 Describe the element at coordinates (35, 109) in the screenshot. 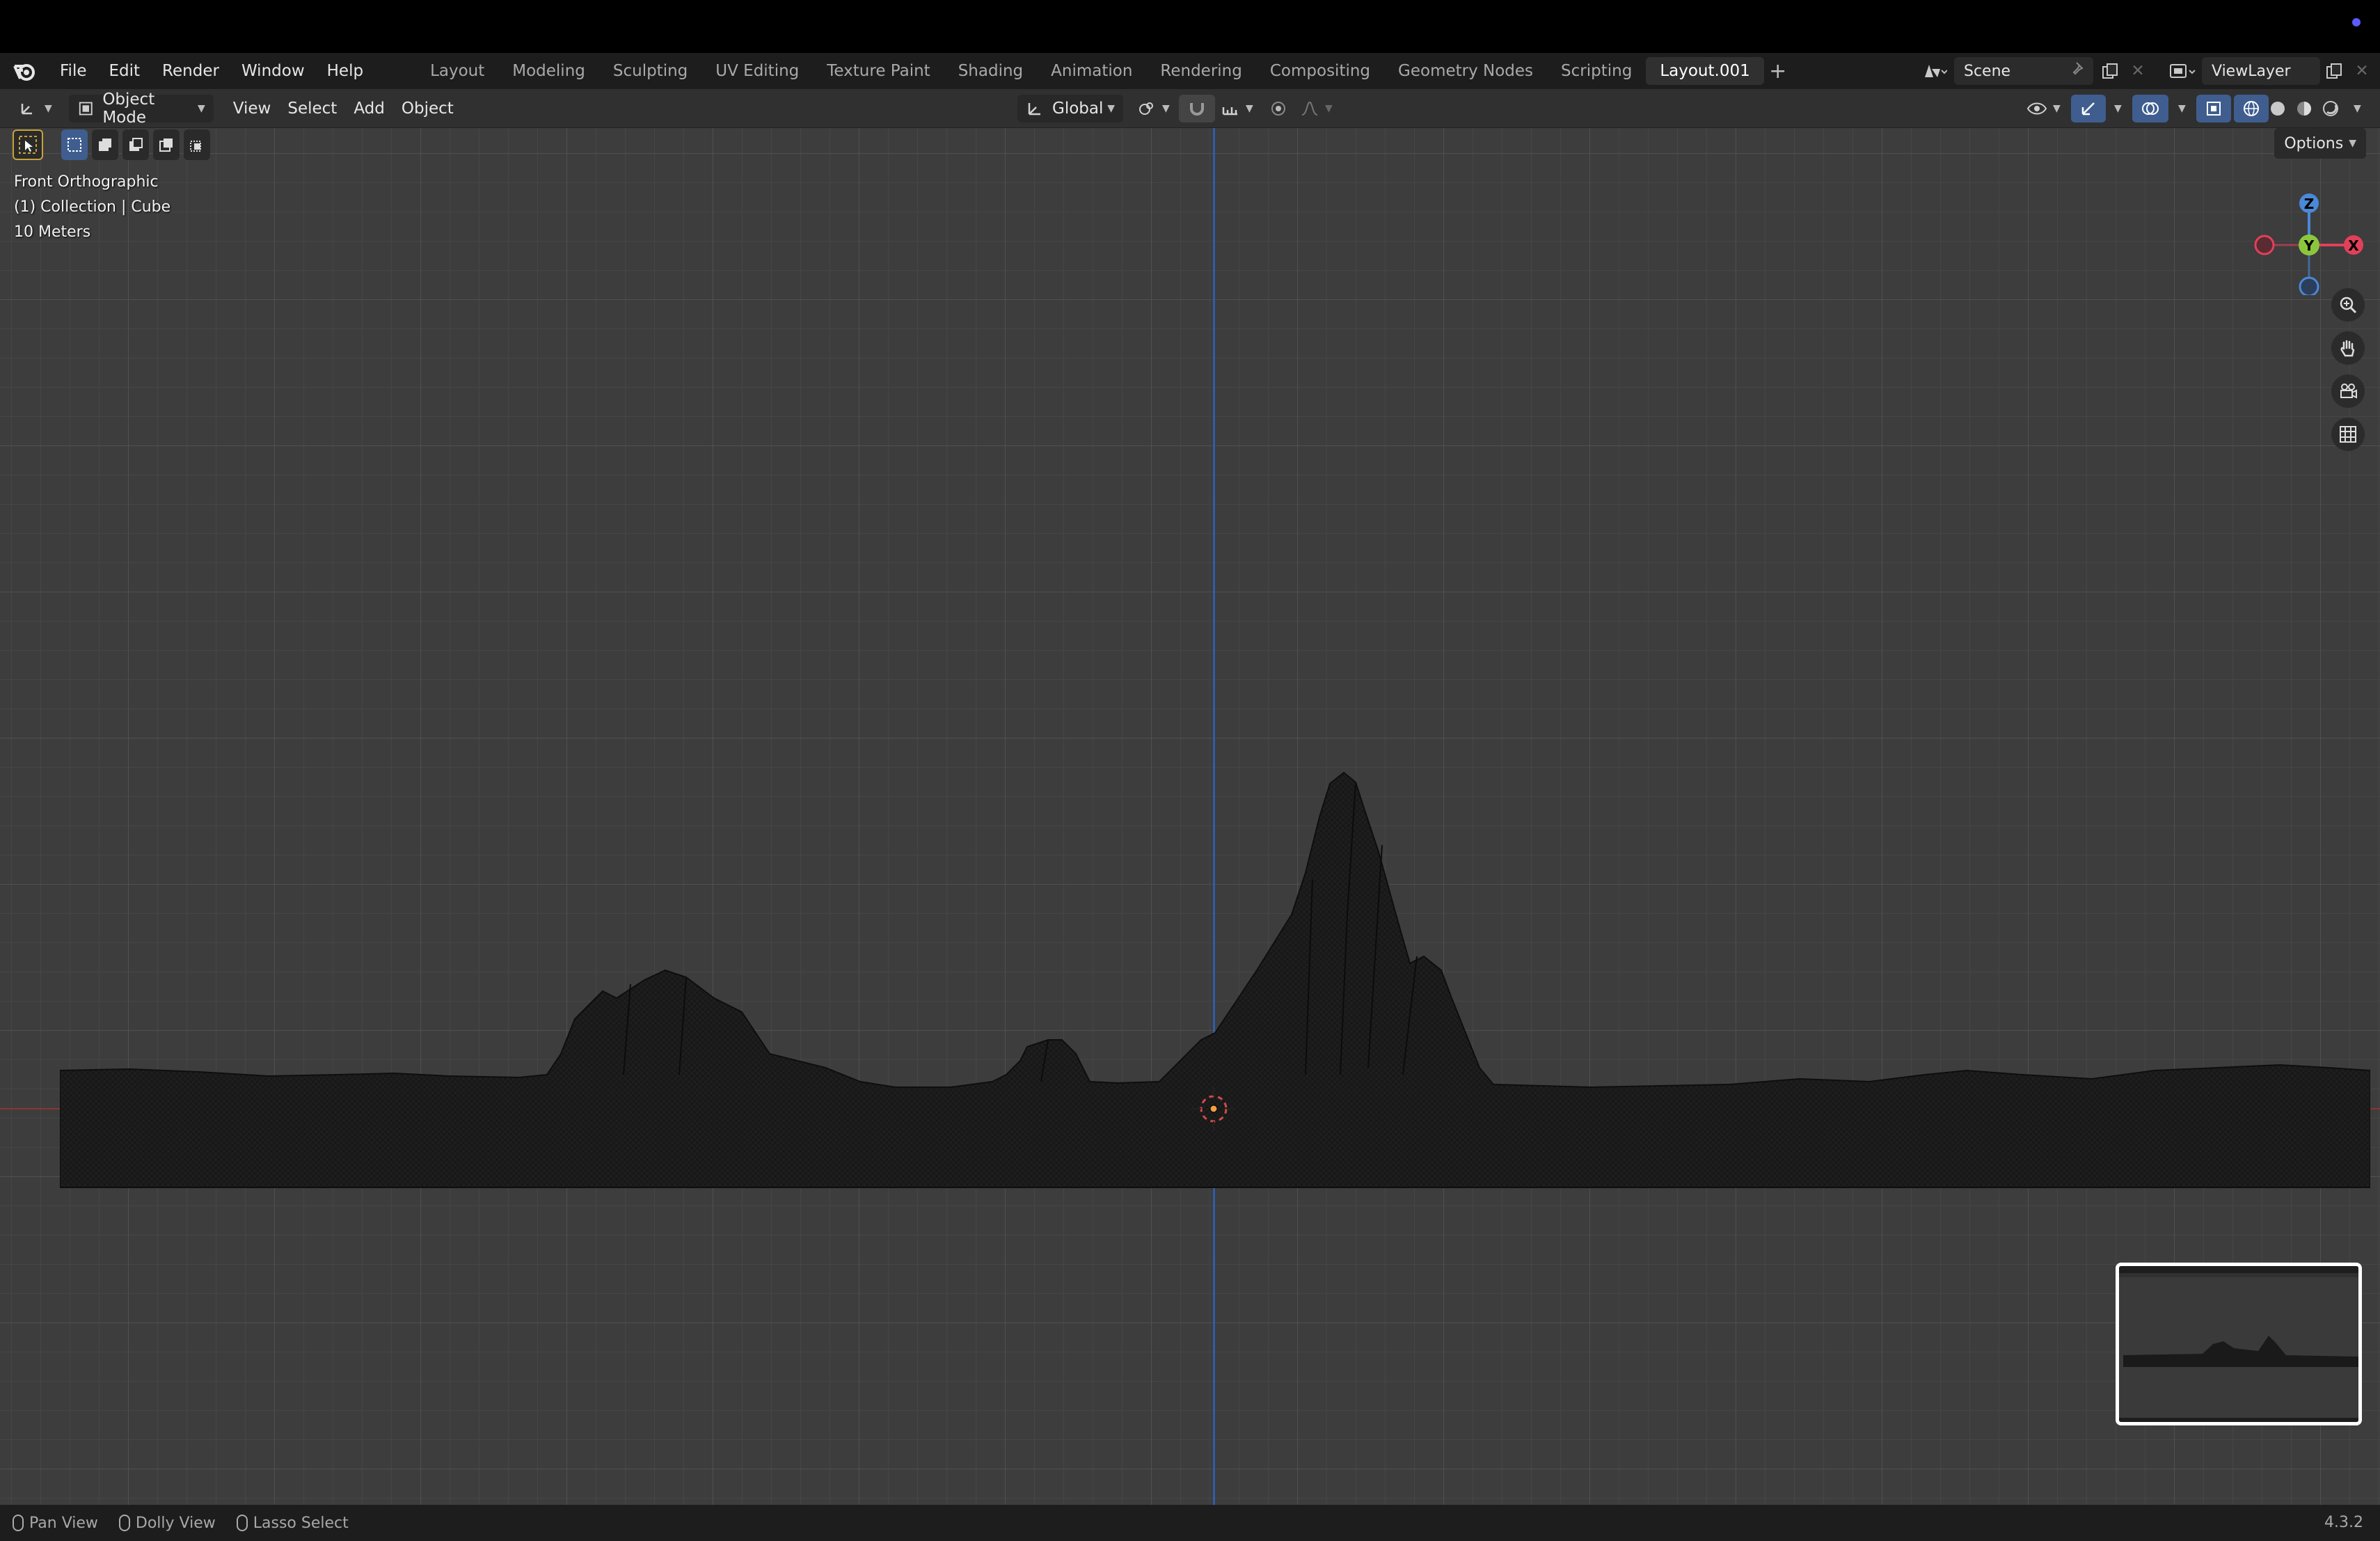

I see `editor-type-button: ▼` at that location.